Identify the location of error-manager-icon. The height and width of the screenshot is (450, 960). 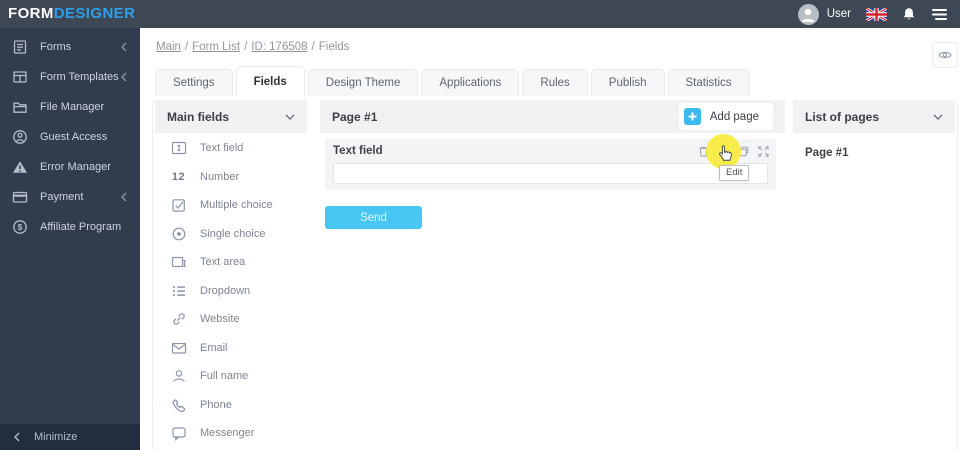
(20, 167).